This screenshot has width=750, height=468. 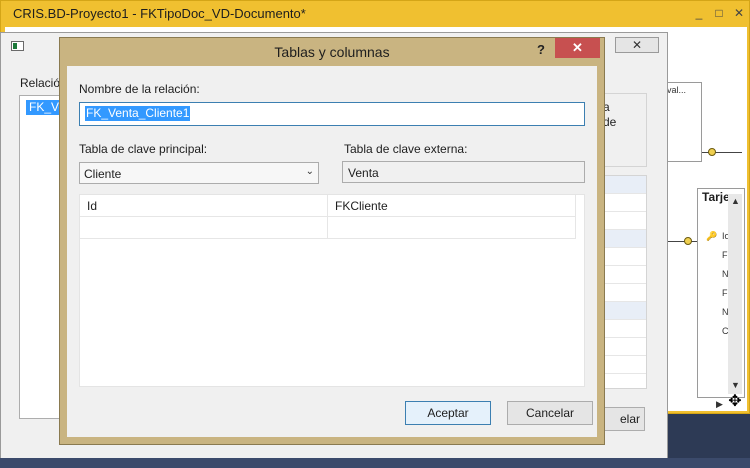 What do you see at coordinates (550, 413) in the screenshot?
I see `cancel-button: Cancelar` at bounding box center [550, 413].